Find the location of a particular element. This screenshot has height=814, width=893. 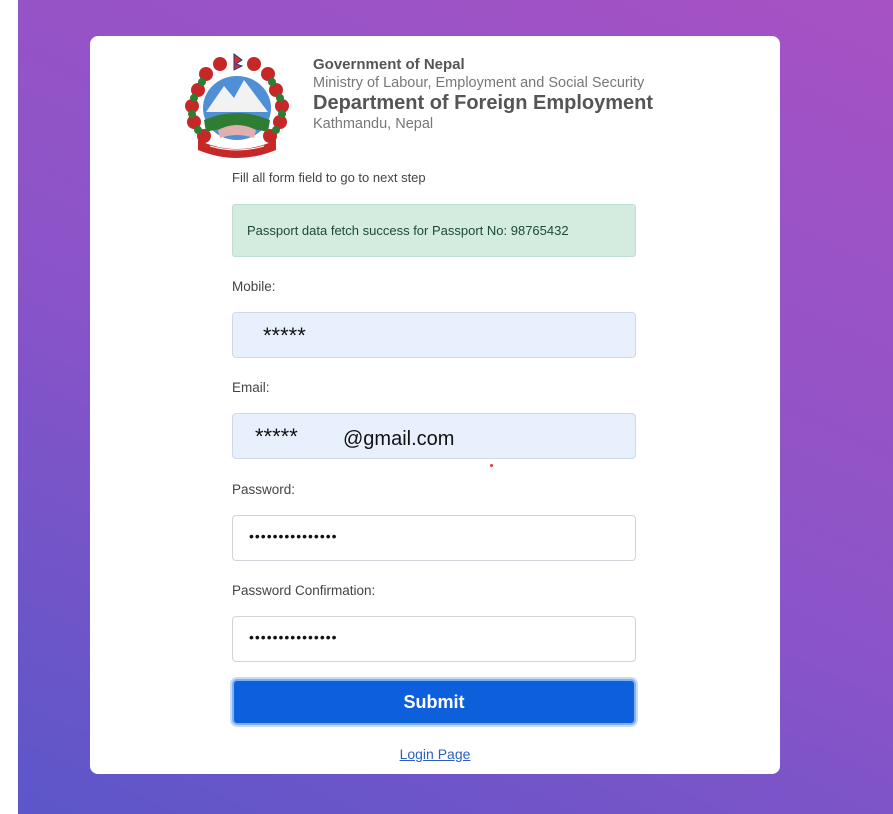

email-input: ***** @gmail.com is located at coordinates (434, 436).